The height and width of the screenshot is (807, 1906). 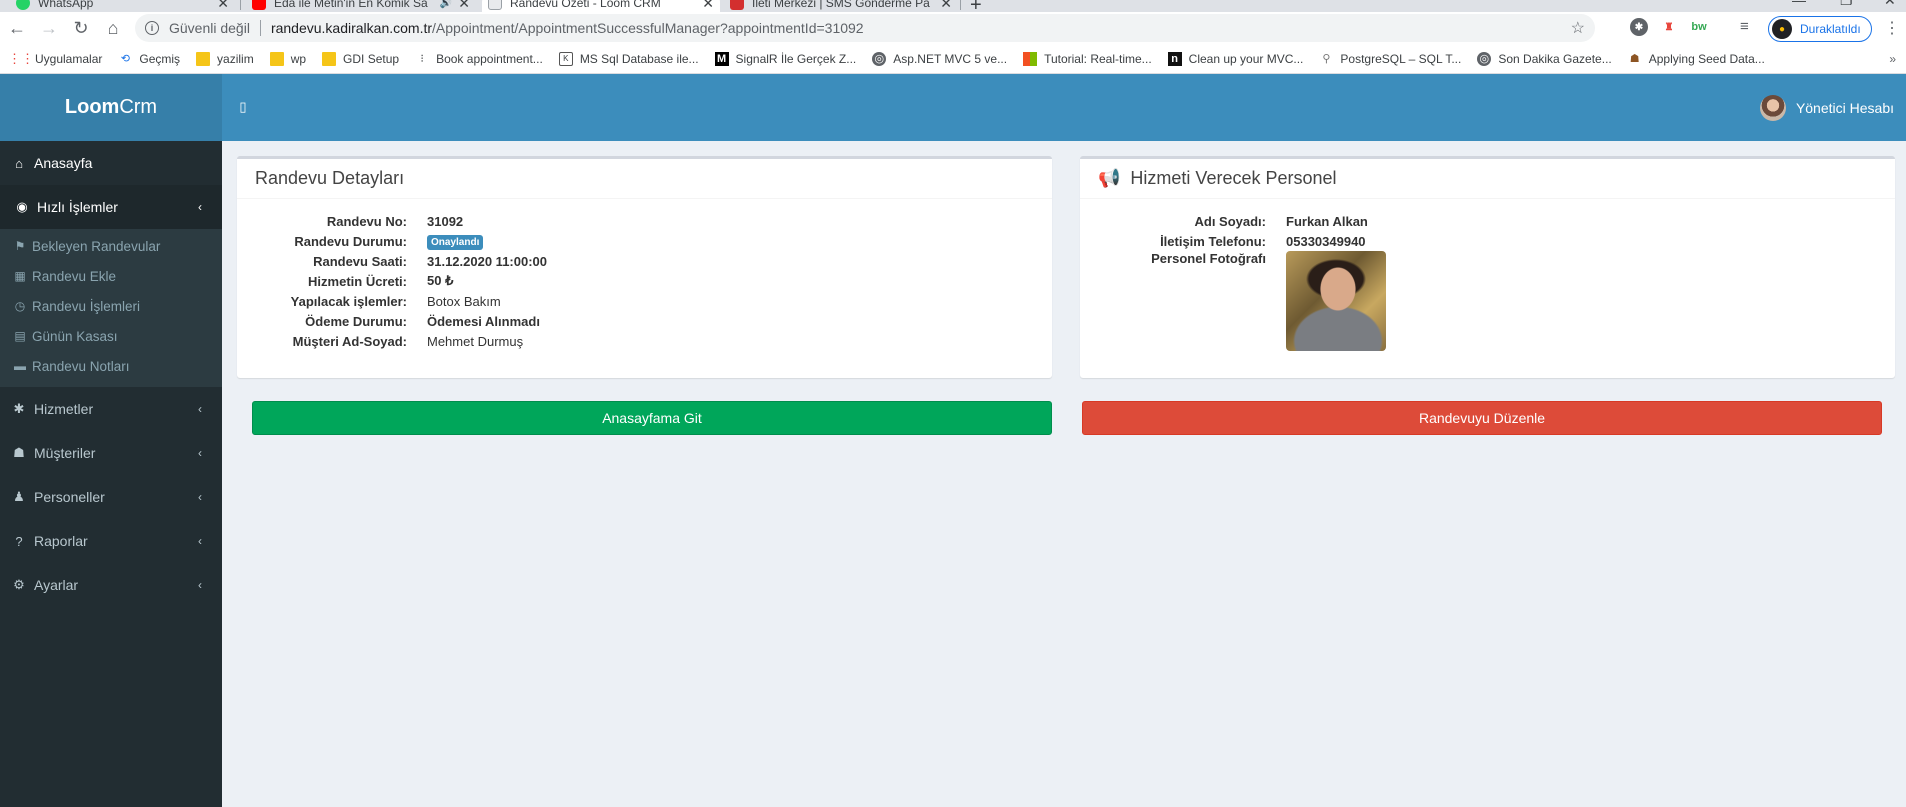 I want to click on browser-tab-youtube: Eda ile Metin'in En Komik Sa 🔊 ✕, so click(x=361, y=6).